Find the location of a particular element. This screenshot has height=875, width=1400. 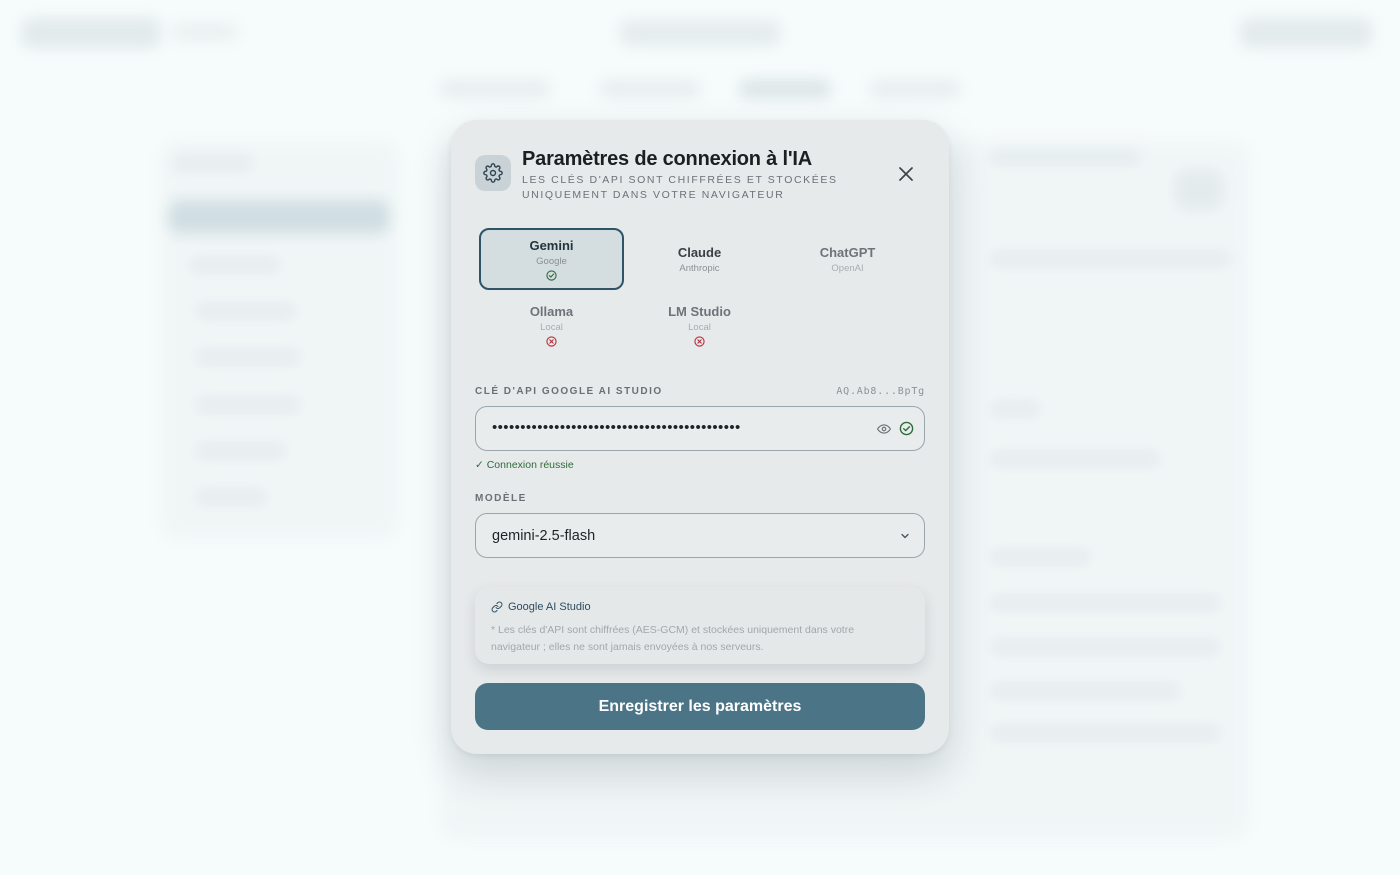

background-topbar is located at coordinates (700, 34).